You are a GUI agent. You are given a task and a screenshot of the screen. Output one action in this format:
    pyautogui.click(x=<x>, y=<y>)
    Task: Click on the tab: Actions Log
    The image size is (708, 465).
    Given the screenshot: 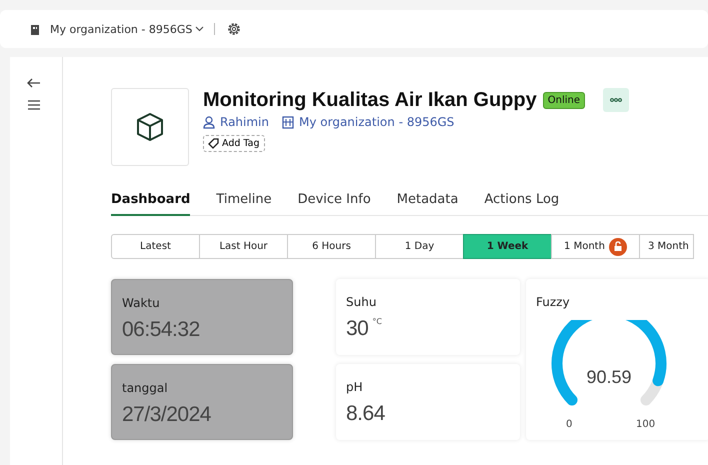 What is the action you would take?
    pyautogui.click(x=522, y=200)
    